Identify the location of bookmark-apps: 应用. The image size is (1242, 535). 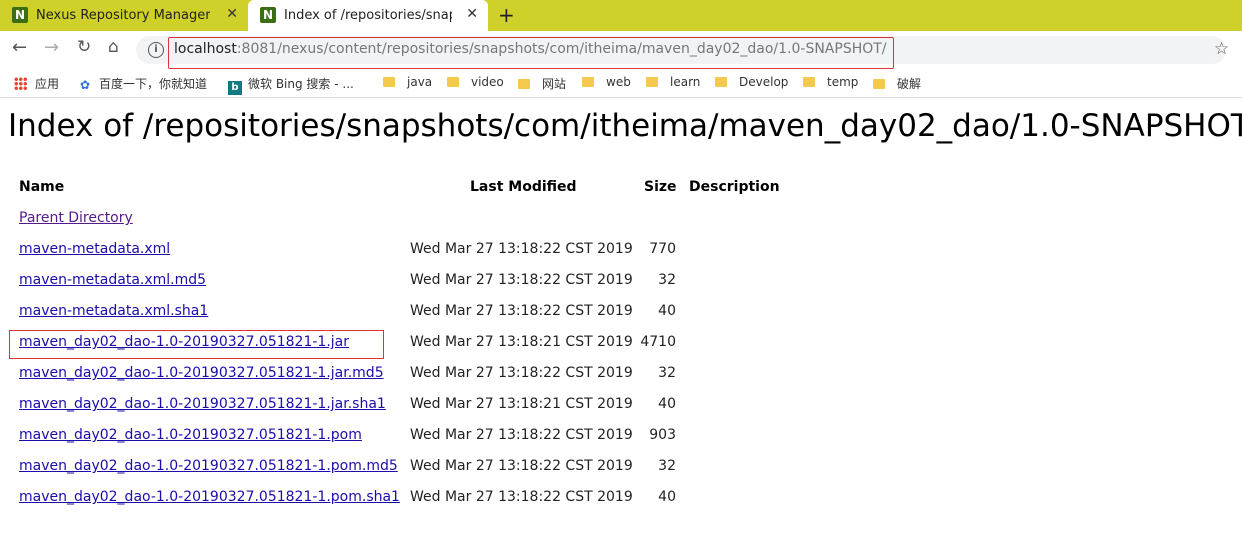
(36, 83).